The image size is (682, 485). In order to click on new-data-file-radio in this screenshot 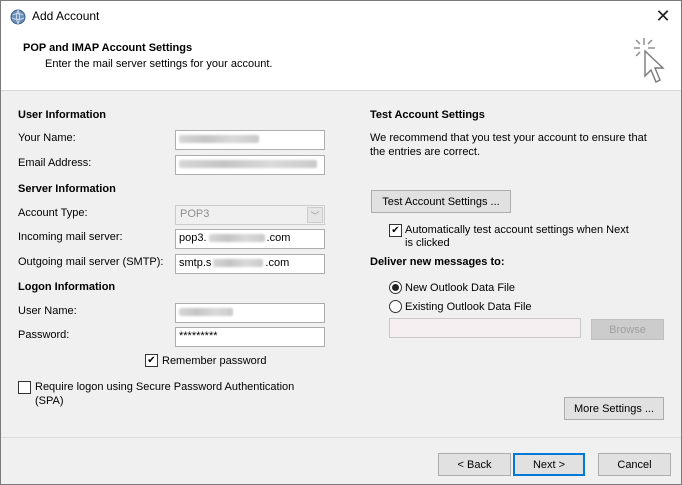, I will do `click(395, 287)`.